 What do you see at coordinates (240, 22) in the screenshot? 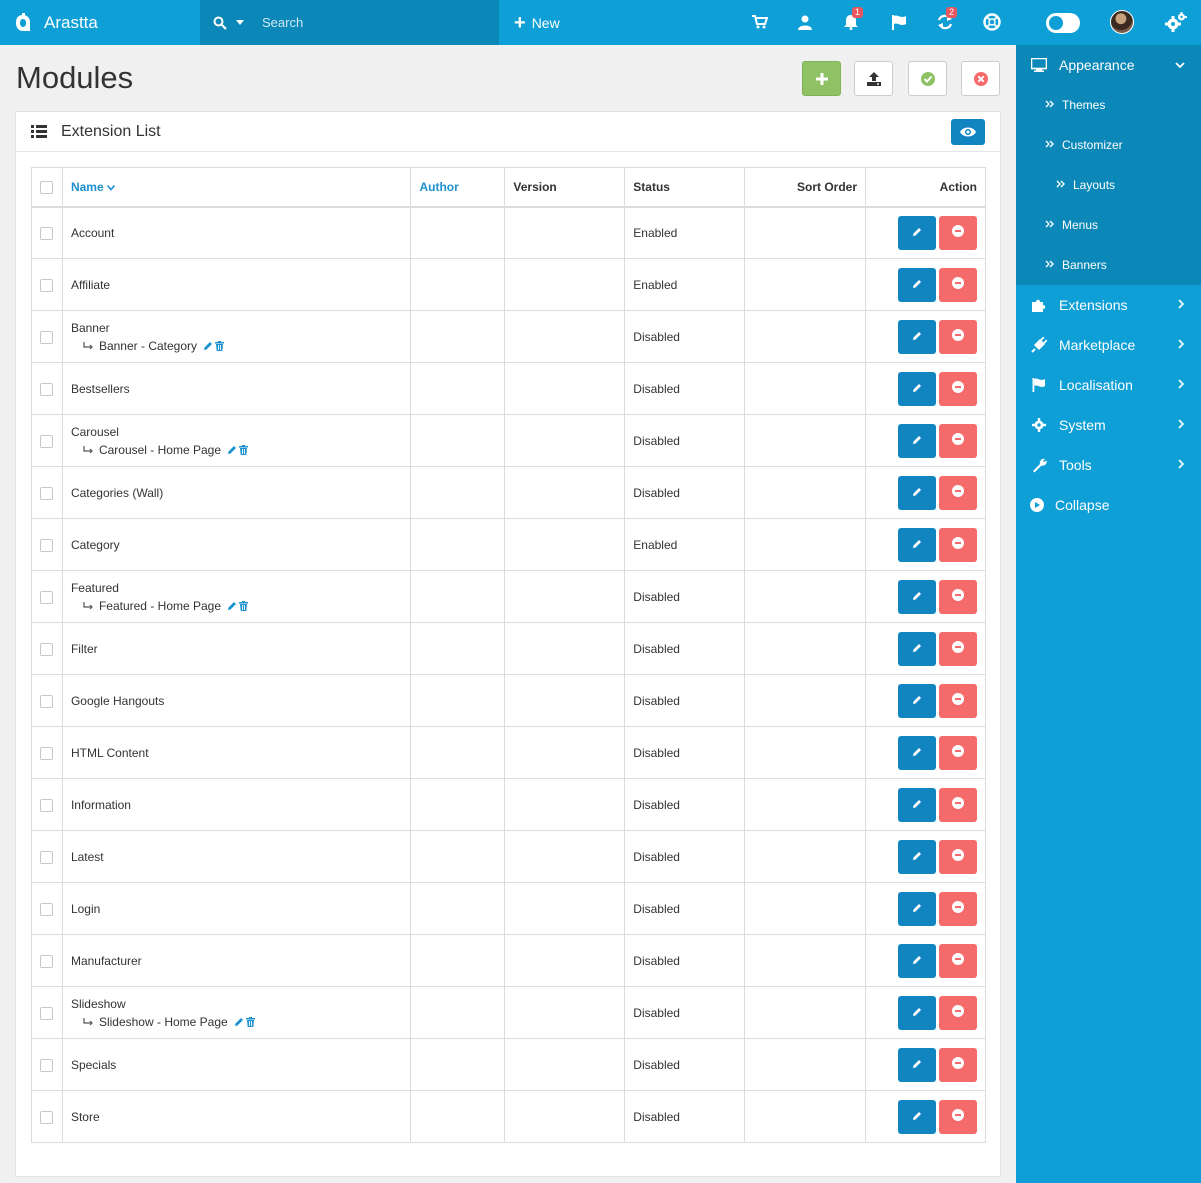
I see `search-dropdown-caret-icon` at bounding box center [240, 22].